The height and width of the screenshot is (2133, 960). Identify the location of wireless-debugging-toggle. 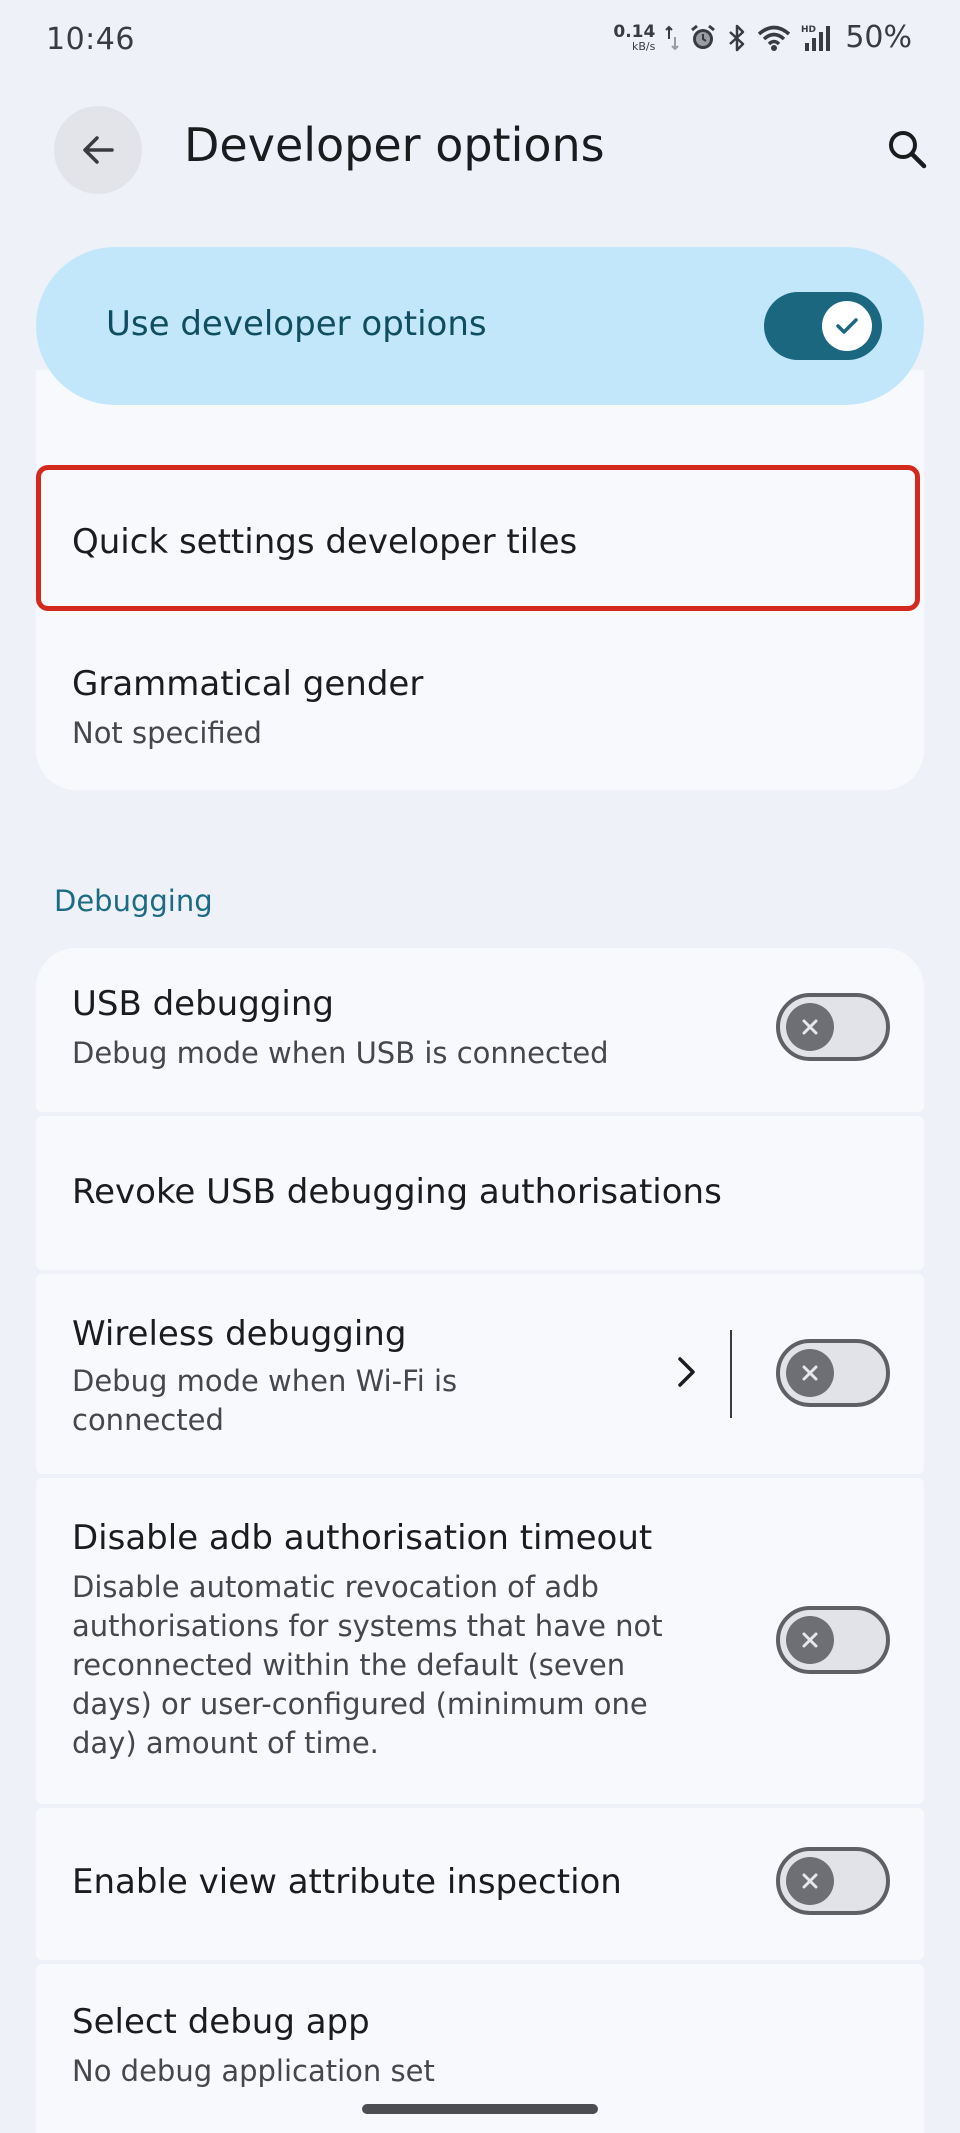
(833, 1373).